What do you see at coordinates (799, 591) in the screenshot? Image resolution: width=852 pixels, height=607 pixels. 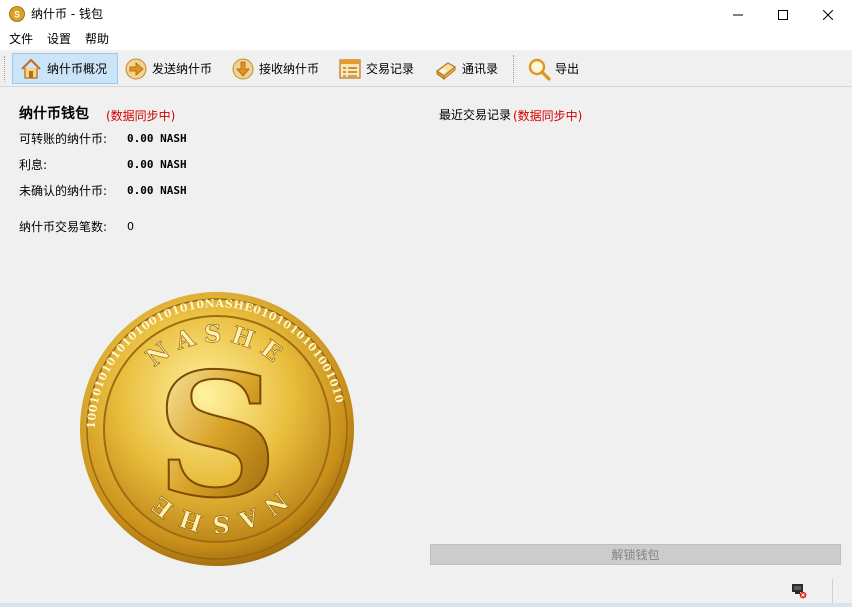 I see `network-status-icon` at bounding box center [799, 591].